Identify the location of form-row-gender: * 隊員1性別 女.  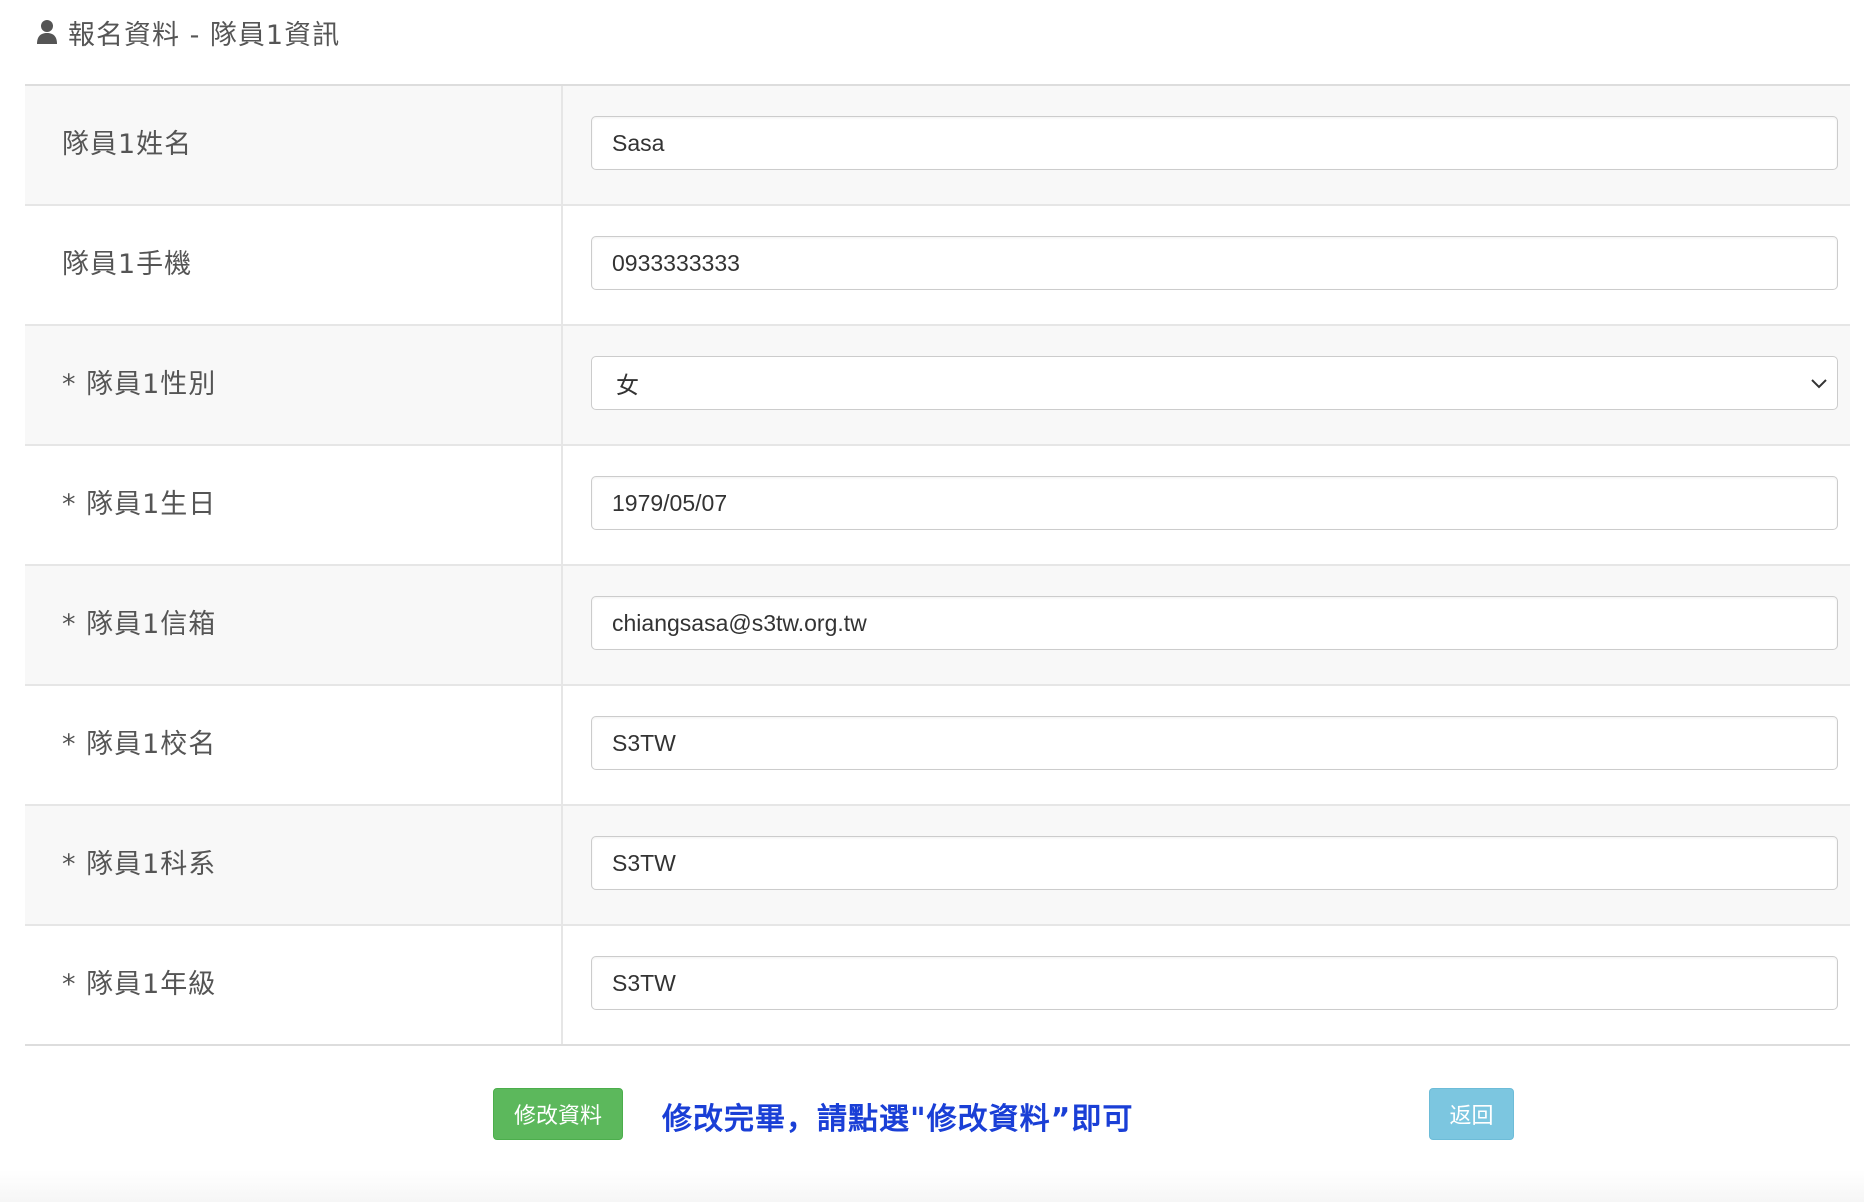
(937, 386).